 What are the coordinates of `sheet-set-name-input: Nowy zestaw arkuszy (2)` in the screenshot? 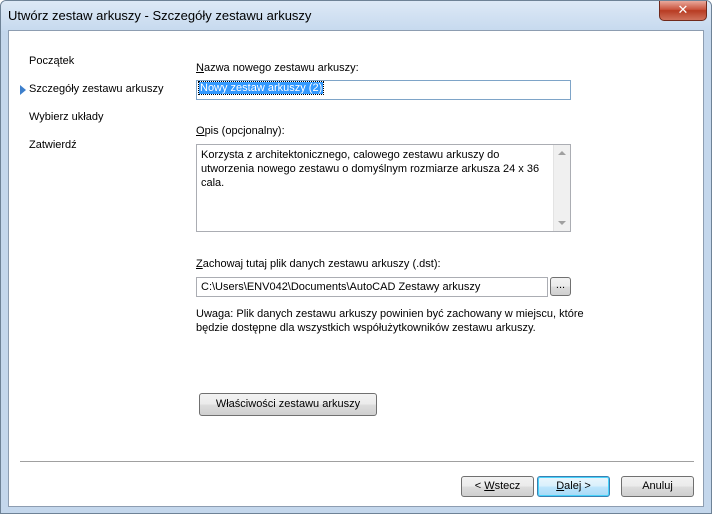 It's located at (383, 90).